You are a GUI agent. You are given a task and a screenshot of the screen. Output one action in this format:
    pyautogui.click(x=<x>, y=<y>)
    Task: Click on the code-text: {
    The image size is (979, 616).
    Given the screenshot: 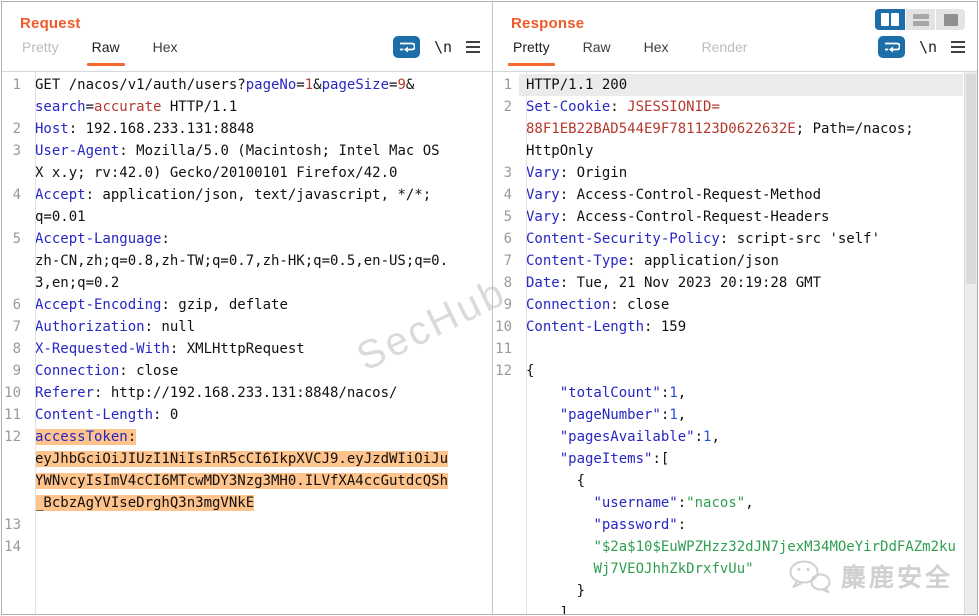 What is the action you would take?
    pyautogui.click(x=748, y=481)
    